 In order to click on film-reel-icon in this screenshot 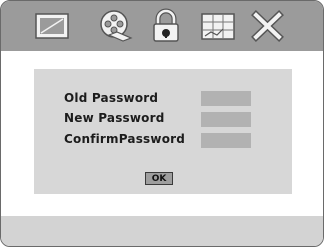, I will do `click(116, 26)`.